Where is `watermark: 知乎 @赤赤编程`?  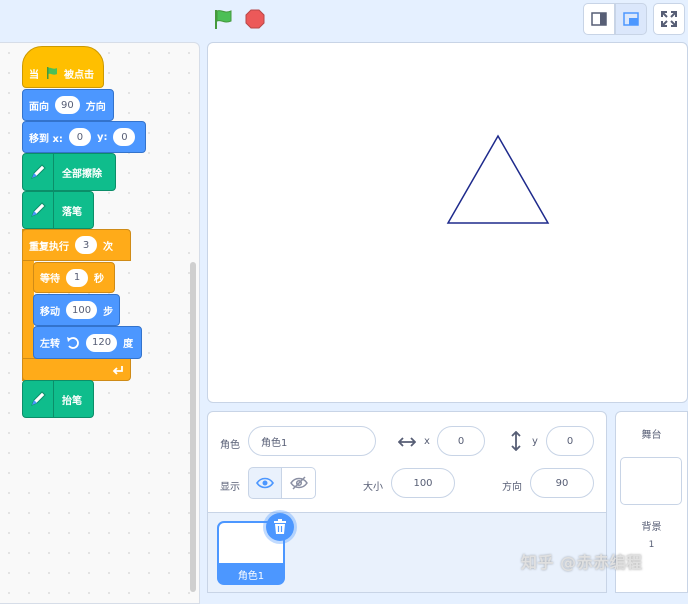 watermark: 知乎 @赤赤编程 is located at coordinates (582, 562).